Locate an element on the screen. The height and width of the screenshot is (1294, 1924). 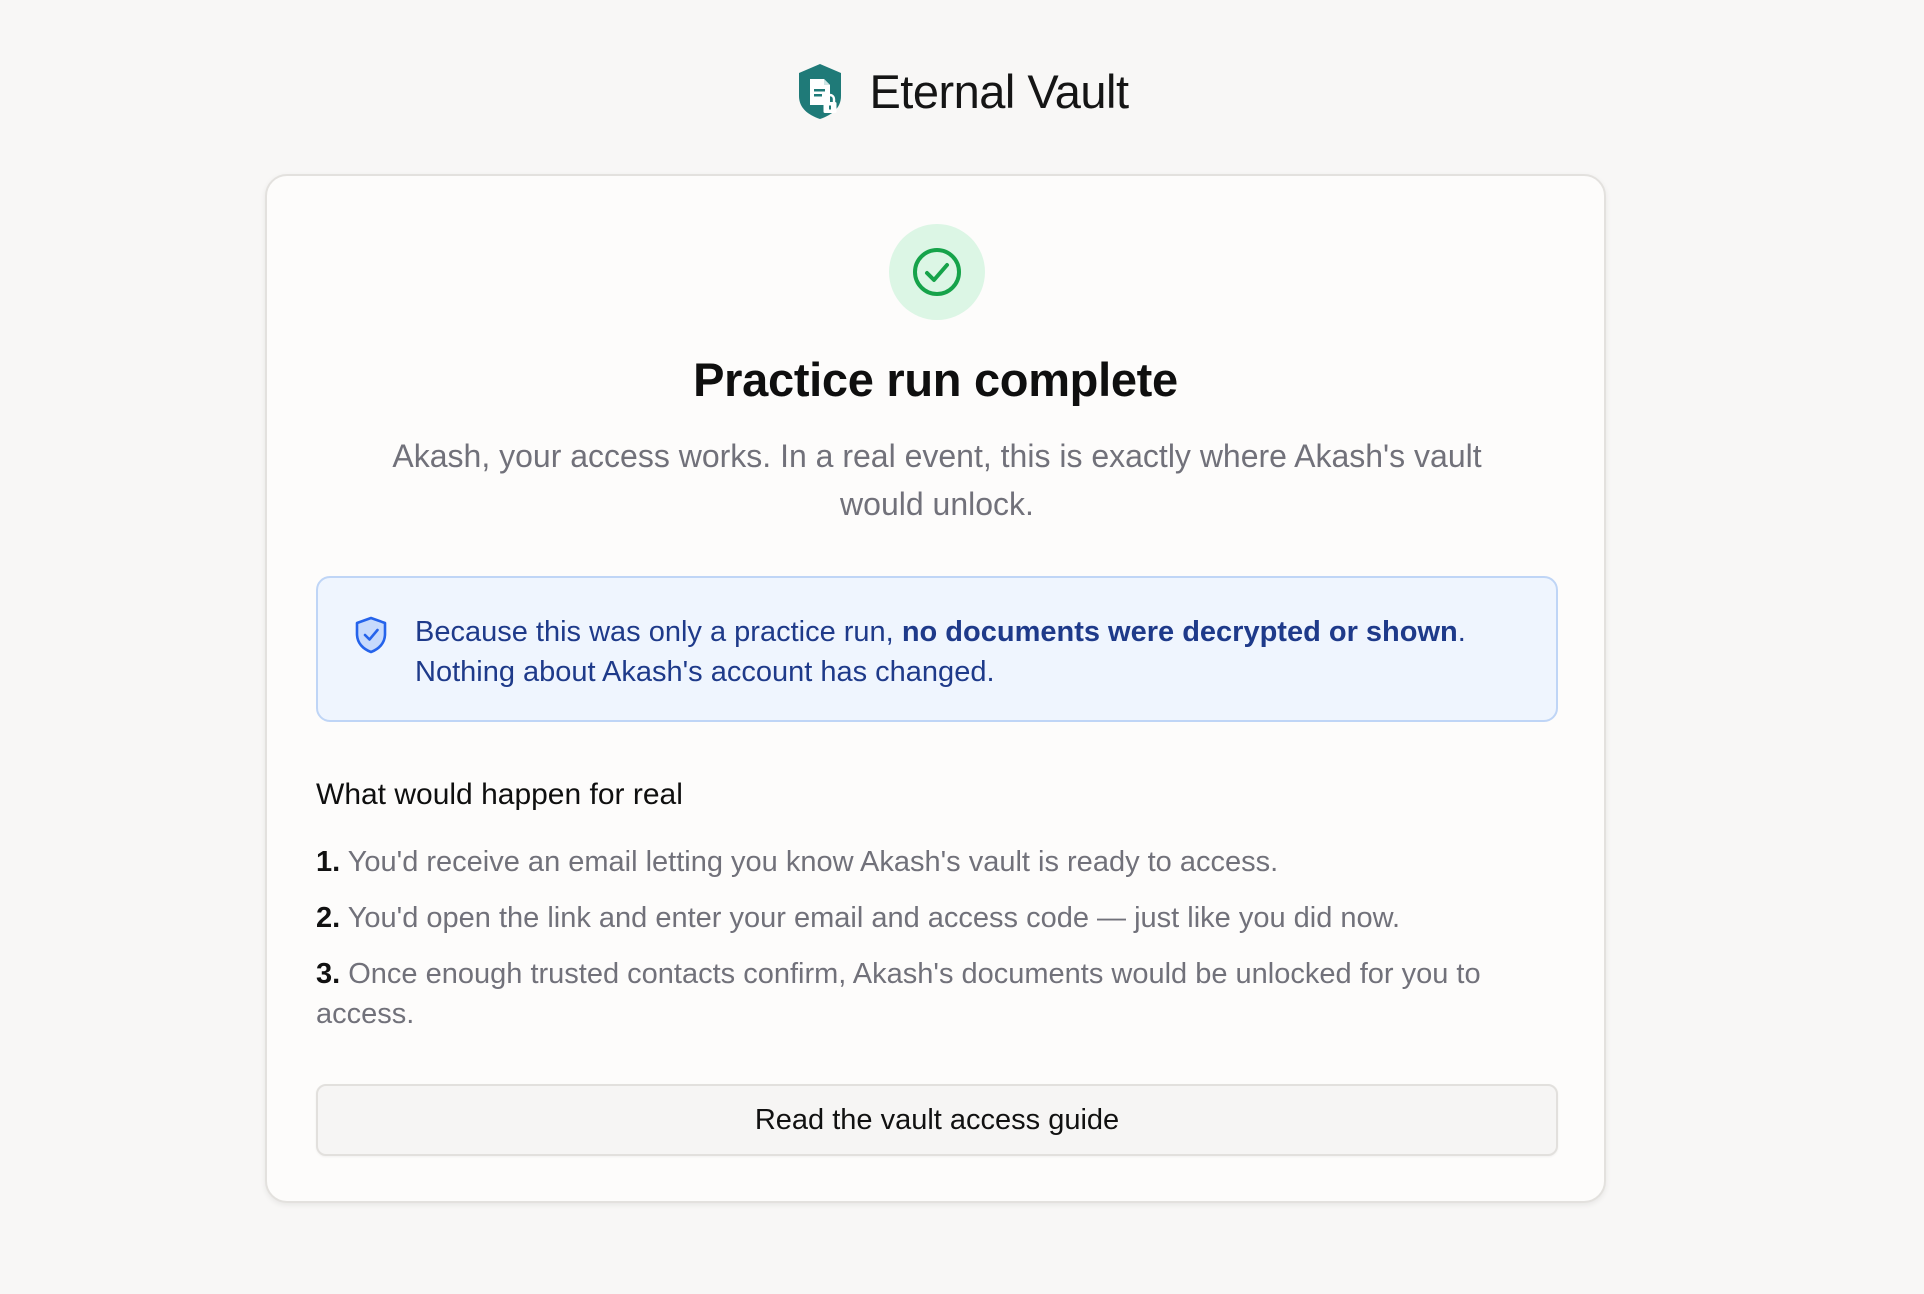
step-number: 1. is located at coordinates (328, 862).